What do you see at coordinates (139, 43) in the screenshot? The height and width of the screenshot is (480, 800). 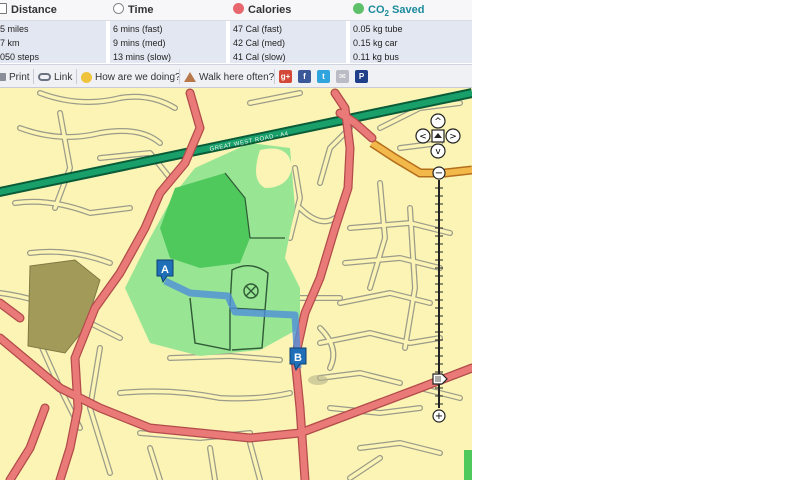 I see `time-med: 9 mins (med)` at bounding box center [139, 43].